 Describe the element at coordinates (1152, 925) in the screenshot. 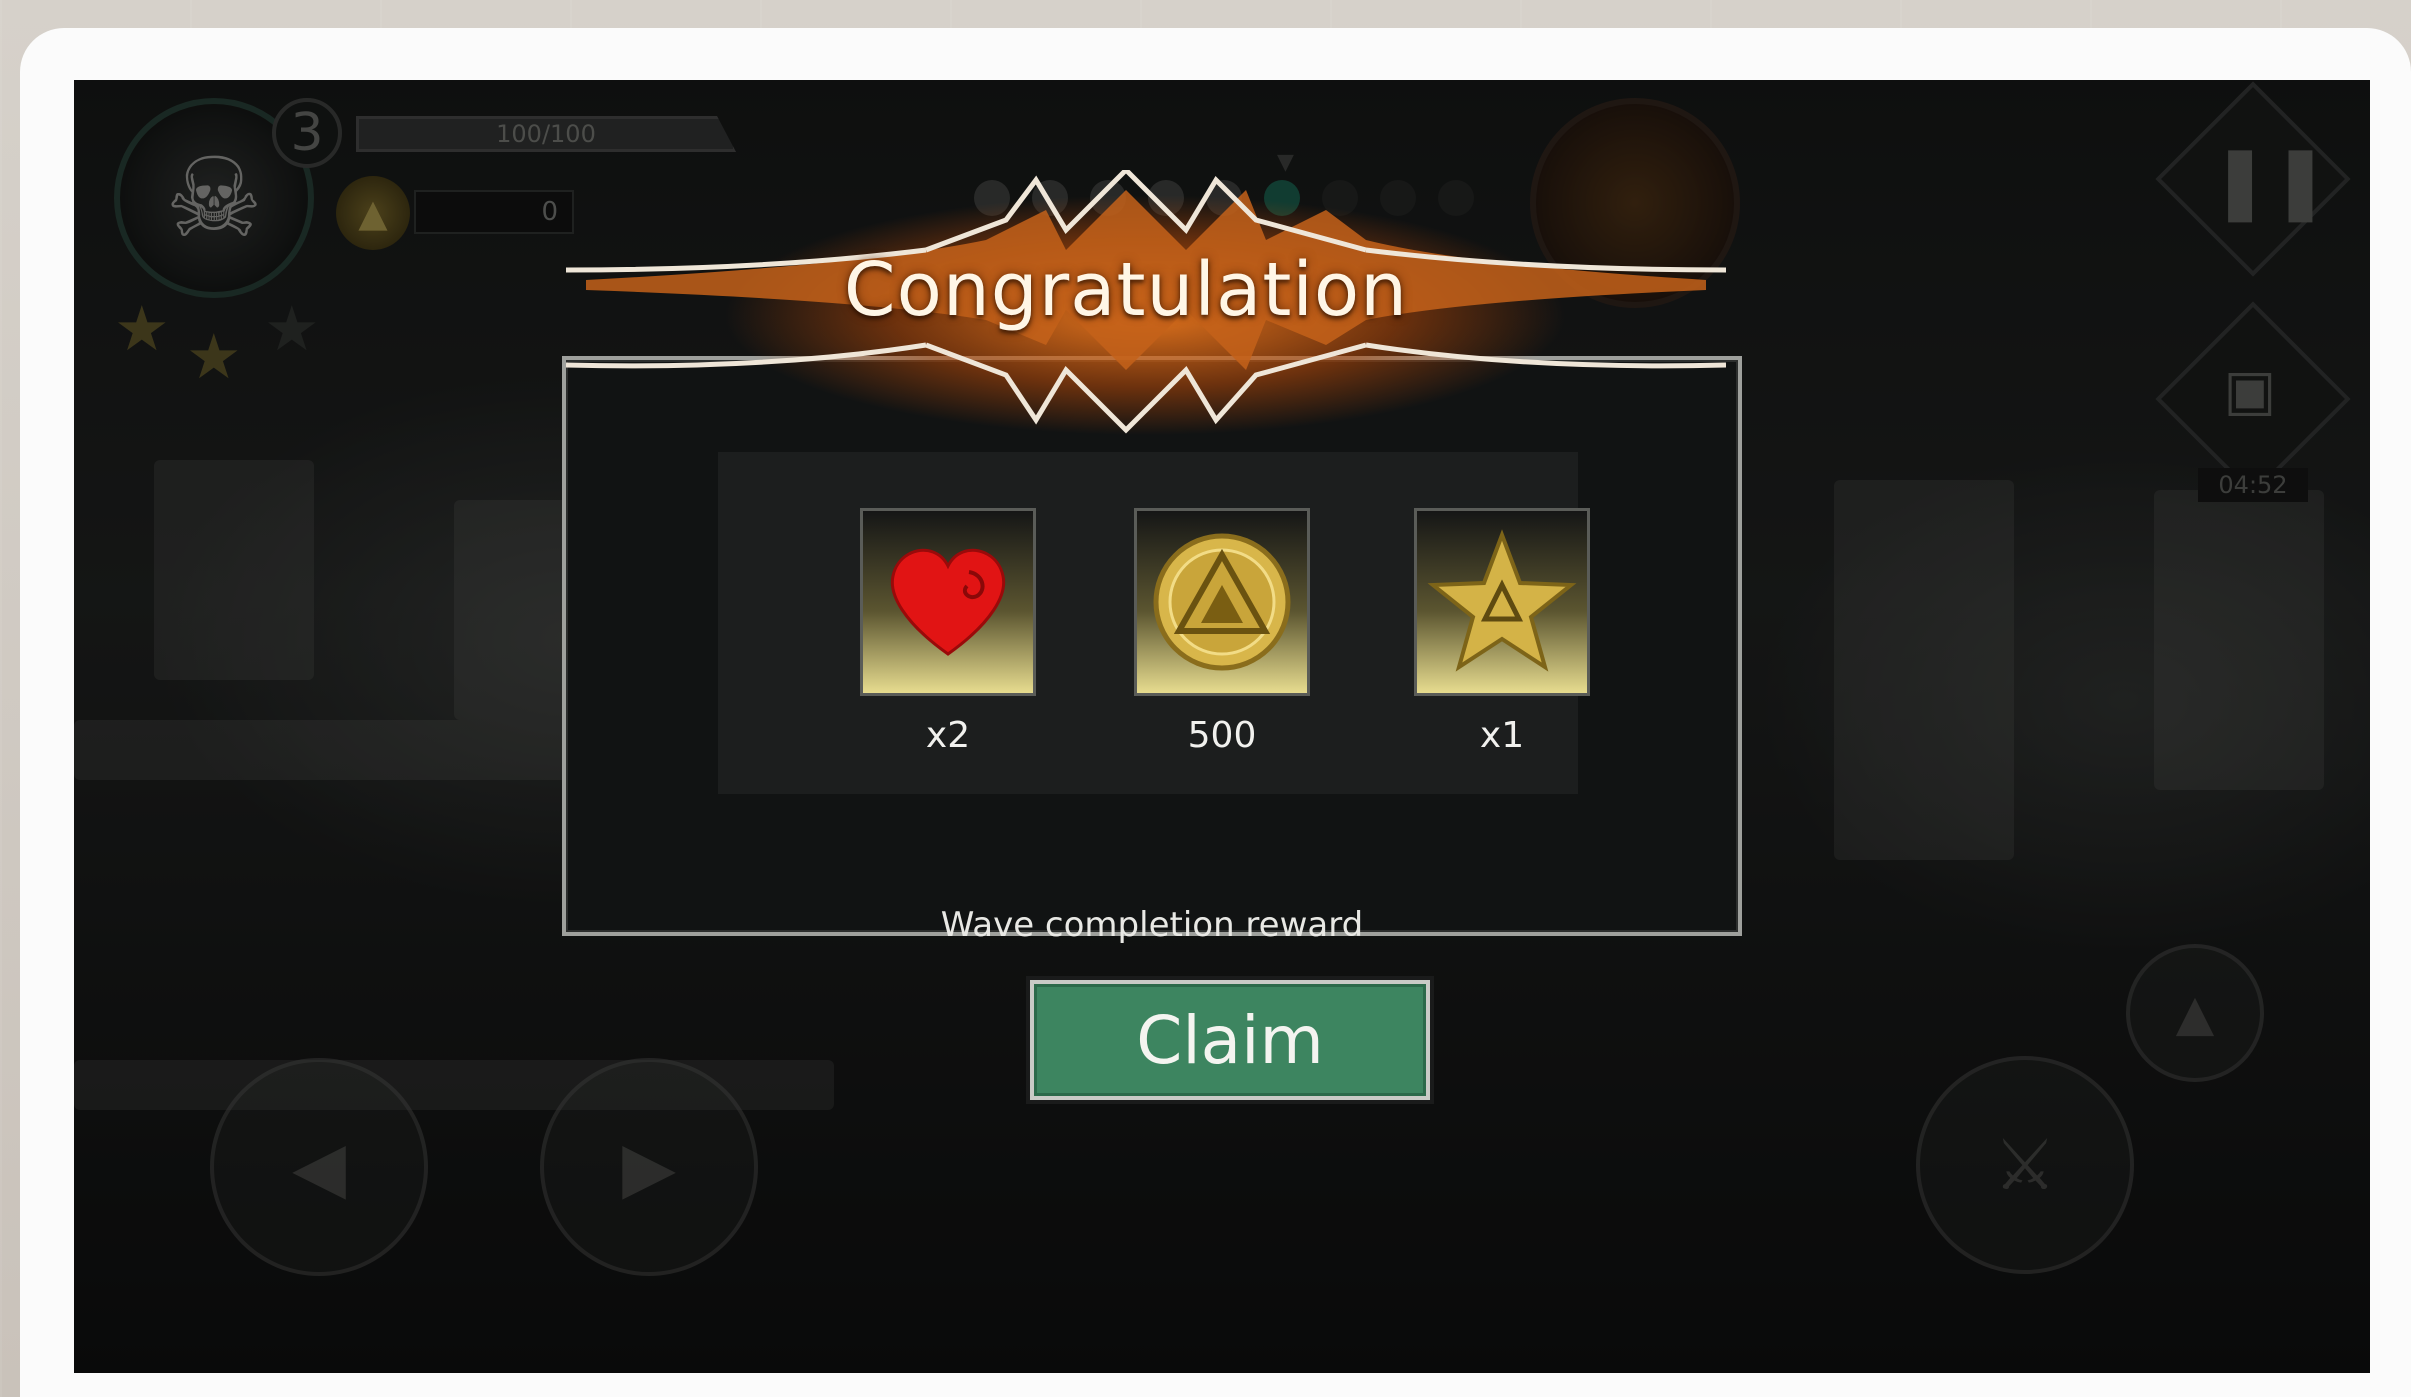

I see `reward-caption: Wave completion reward` at that location.